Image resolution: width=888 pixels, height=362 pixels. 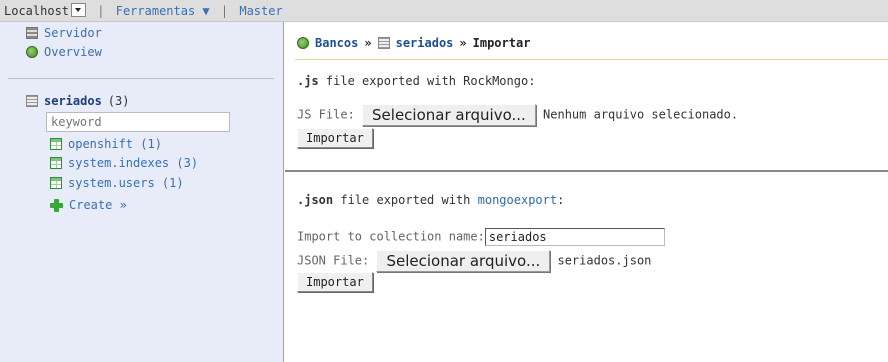 What do you see at coordinates (501, 43) in the screenshot?
I see `breadcrumb-current: Importar` at bounding box center [501, 43].